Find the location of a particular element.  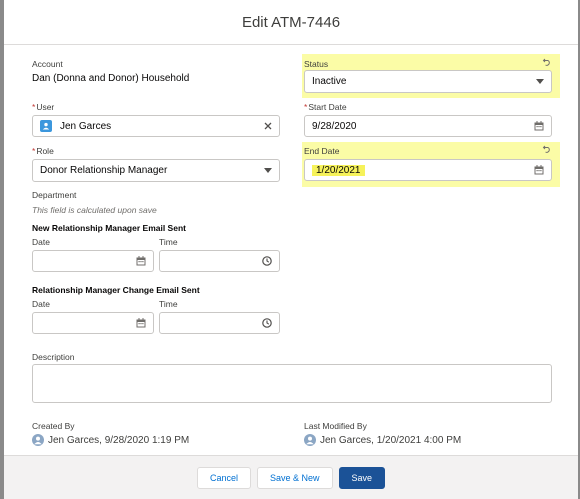

status-value: Inactive is located at coordinates (329, 81).